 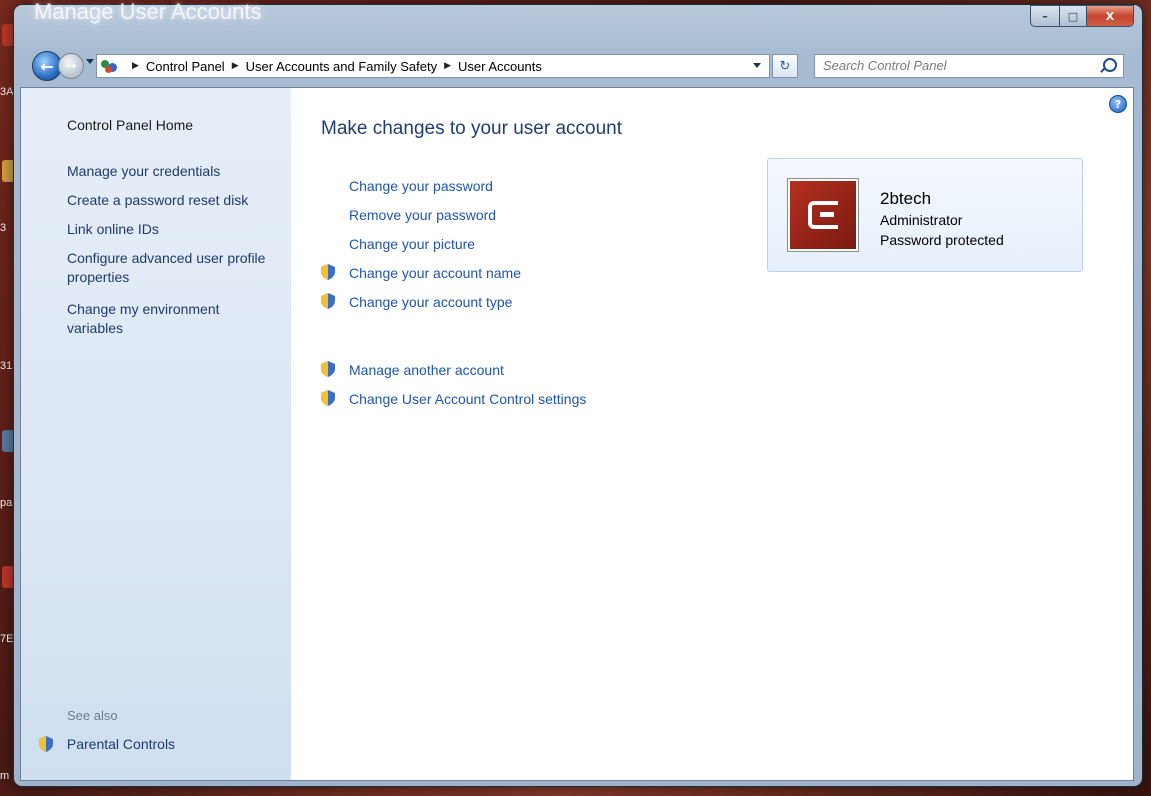 I want to click on minimize-icon: –, so click(x=1045, y=16).